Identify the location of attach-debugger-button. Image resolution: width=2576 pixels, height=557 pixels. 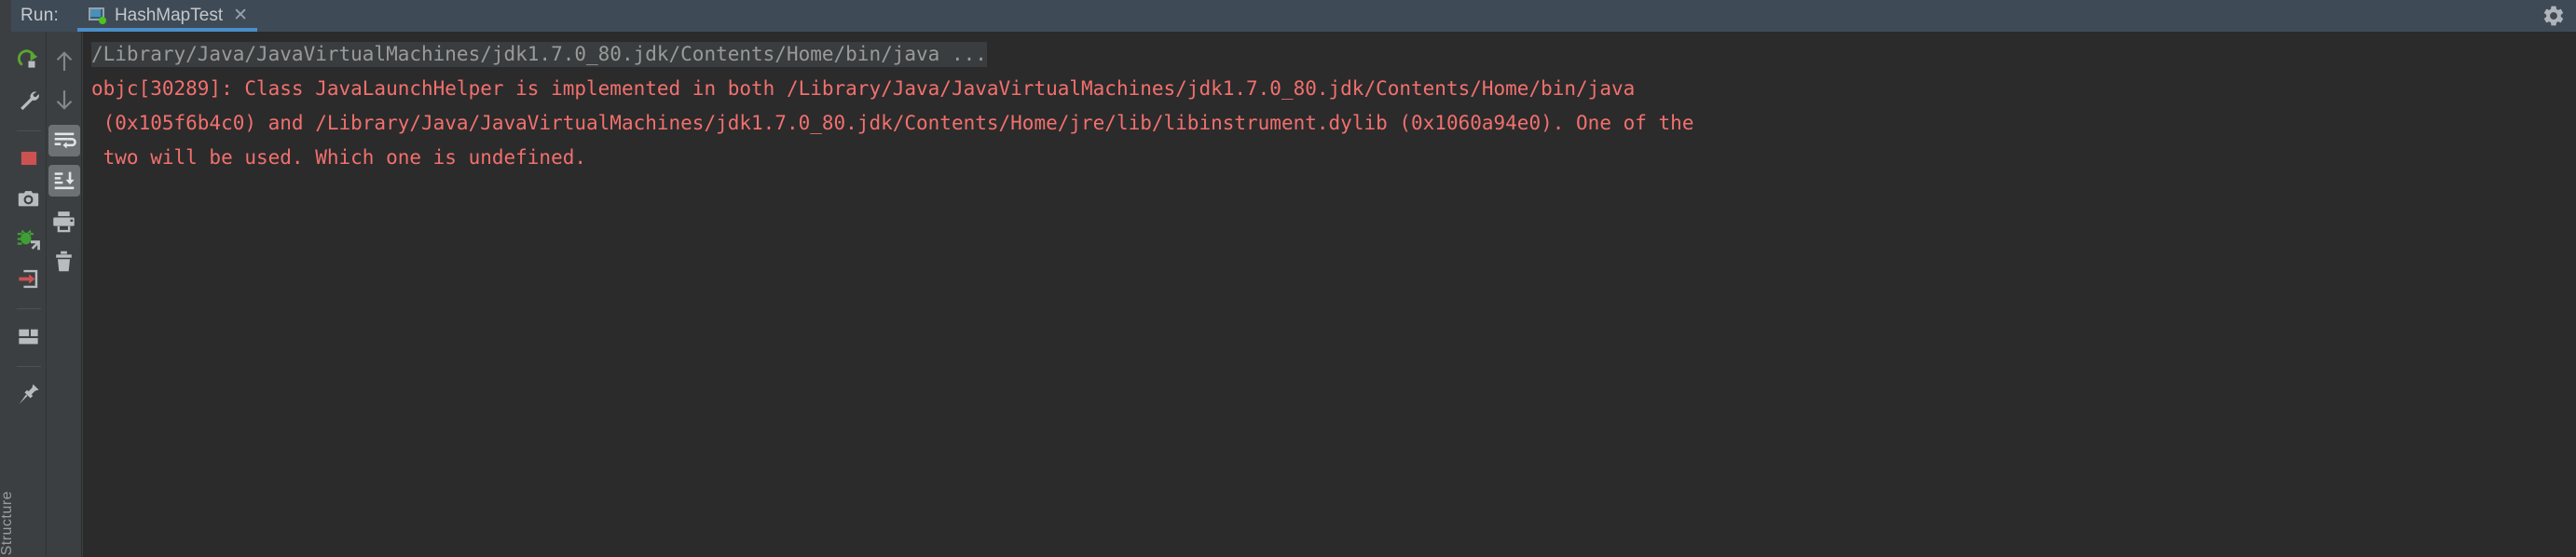
(29, 239).